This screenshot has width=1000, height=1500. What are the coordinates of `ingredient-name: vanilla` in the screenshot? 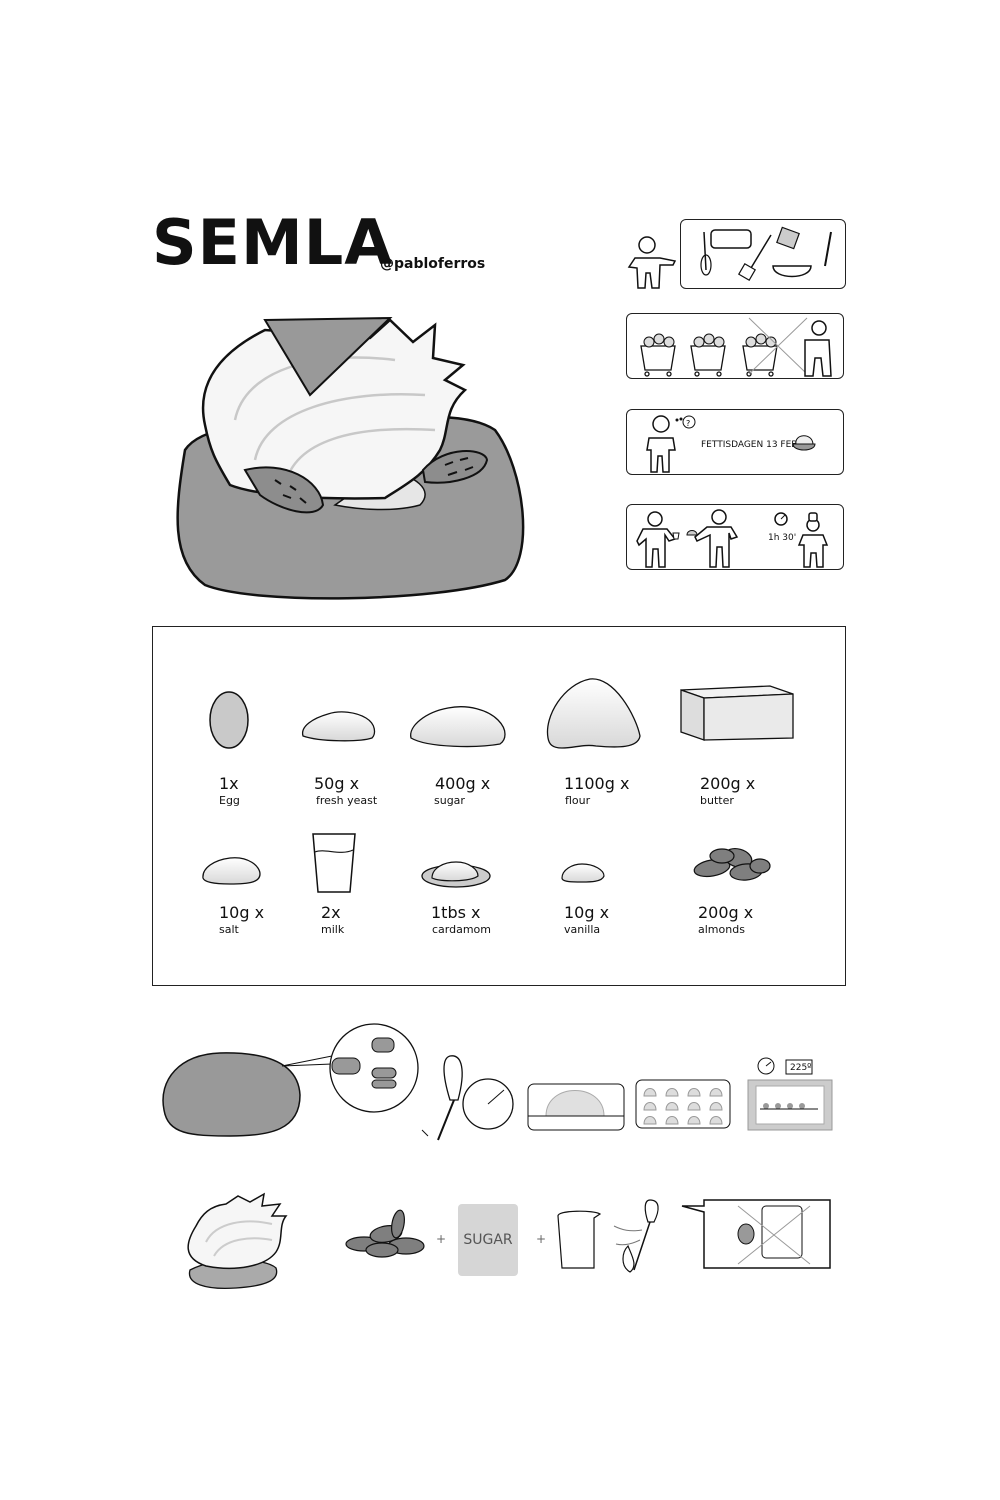 It's located at (582, 929).